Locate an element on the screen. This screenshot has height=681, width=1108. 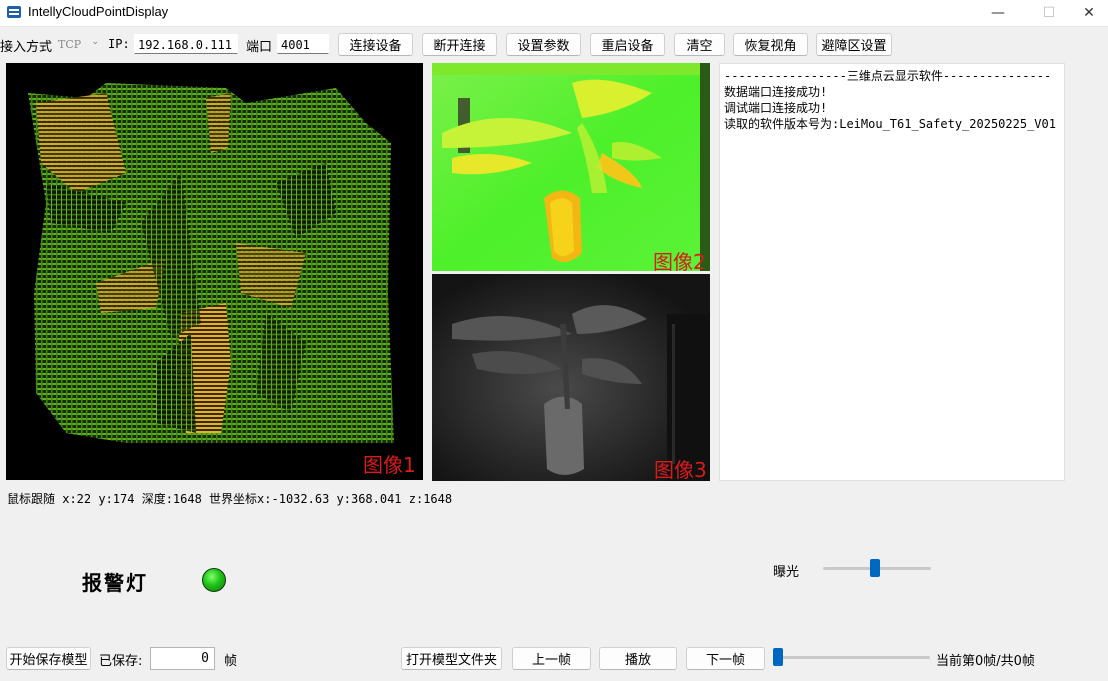
avoid-zone-settings-button: 避障区设置 is located at coordinates (854, 44).